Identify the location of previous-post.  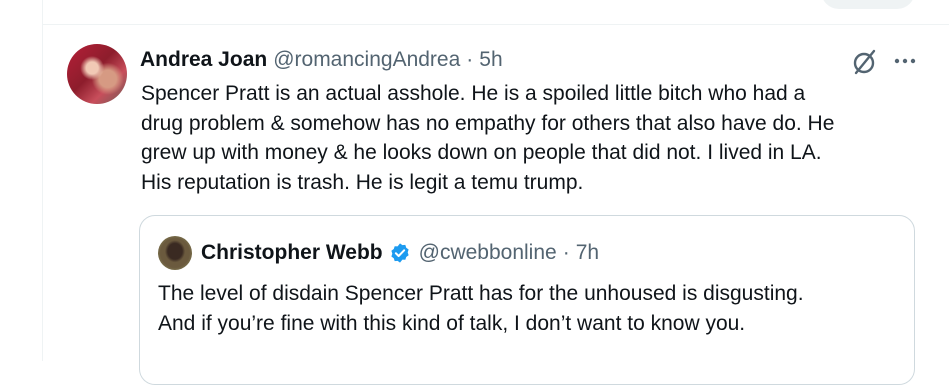
(496, 12).